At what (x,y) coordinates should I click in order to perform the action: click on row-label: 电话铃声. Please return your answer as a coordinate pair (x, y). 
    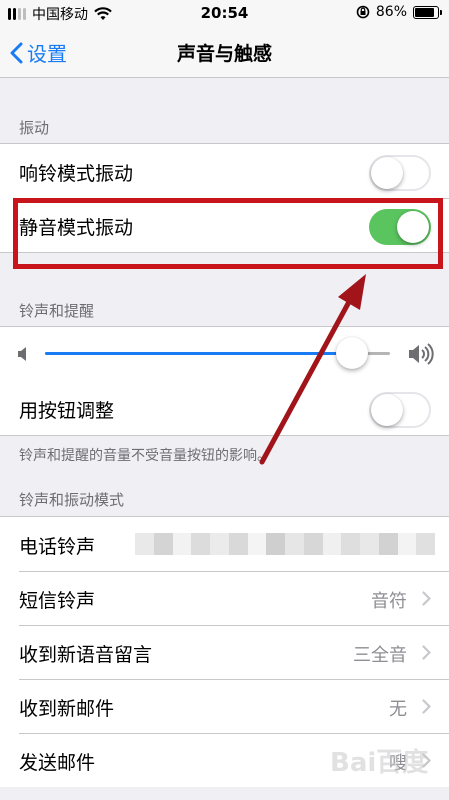
    Looking at the image, I should click on (57, 547).